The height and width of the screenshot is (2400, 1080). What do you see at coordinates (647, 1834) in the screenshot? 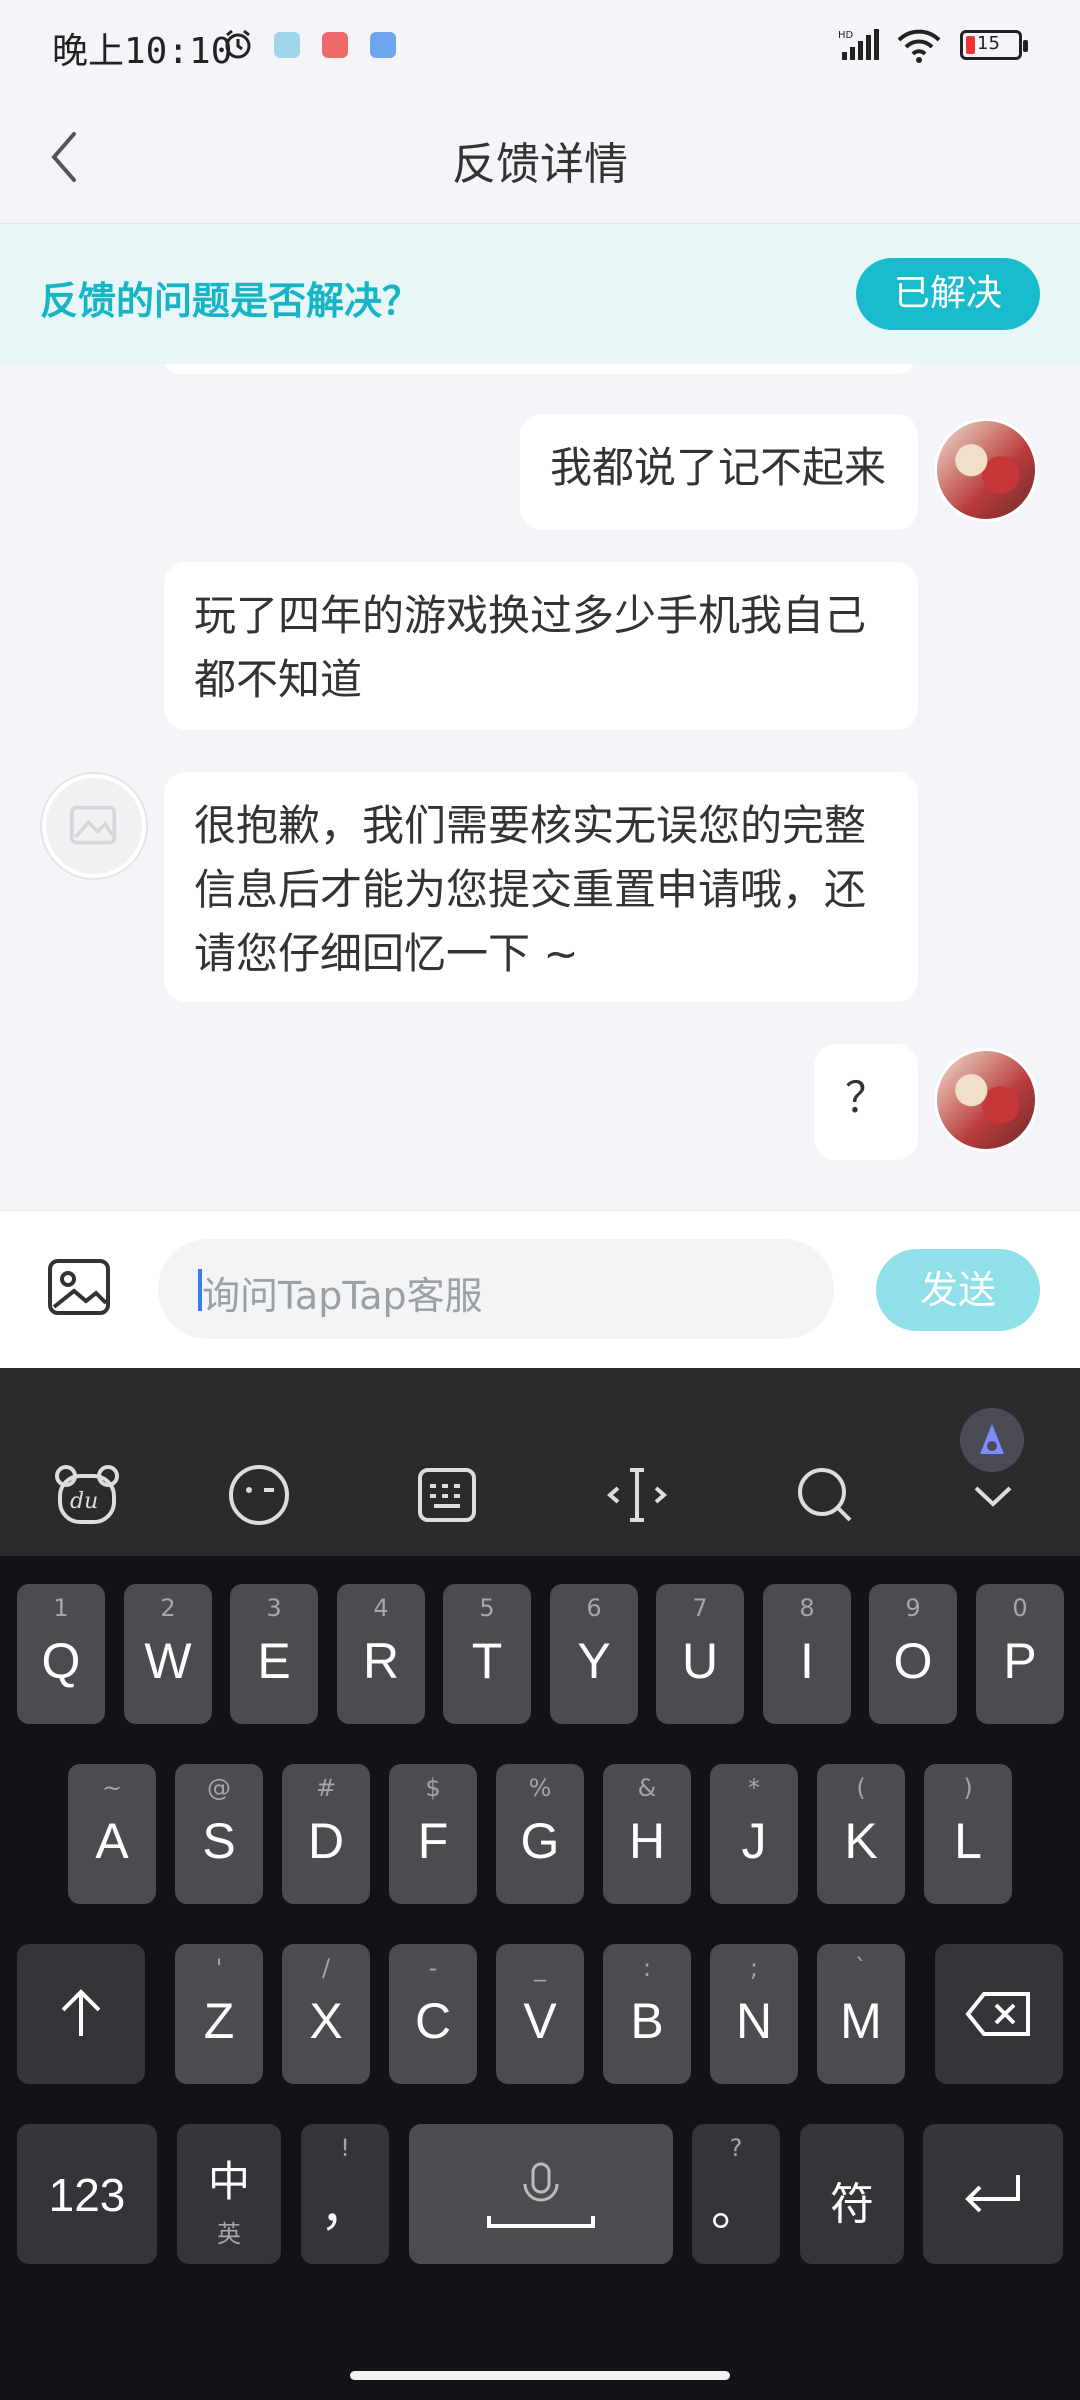
I see `key-h: & H` at bounding box center [647, 1834].